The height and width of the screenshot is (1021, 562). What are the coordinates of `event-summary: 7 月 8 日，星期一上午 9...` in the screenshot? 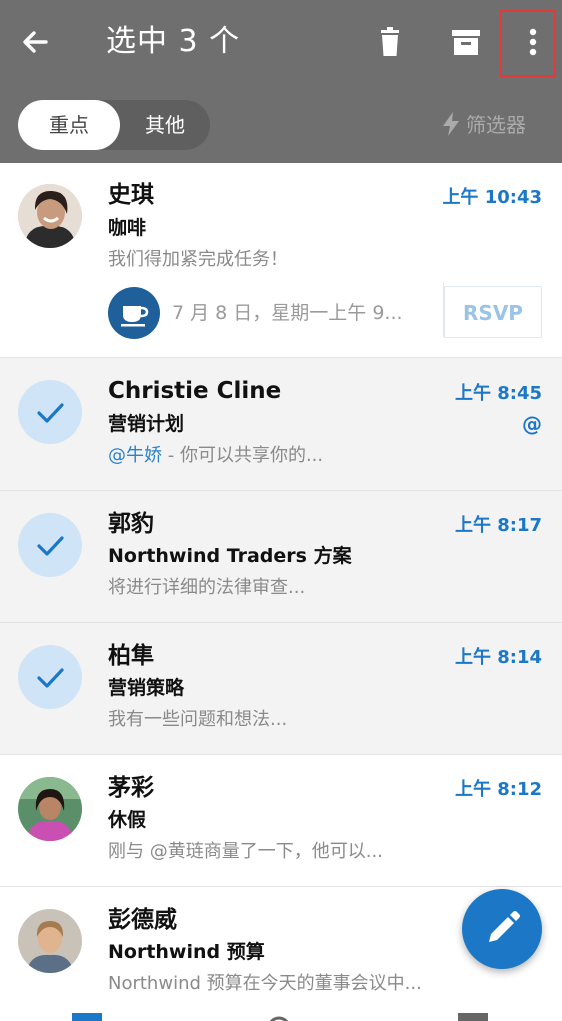 It's located at (287, 313).